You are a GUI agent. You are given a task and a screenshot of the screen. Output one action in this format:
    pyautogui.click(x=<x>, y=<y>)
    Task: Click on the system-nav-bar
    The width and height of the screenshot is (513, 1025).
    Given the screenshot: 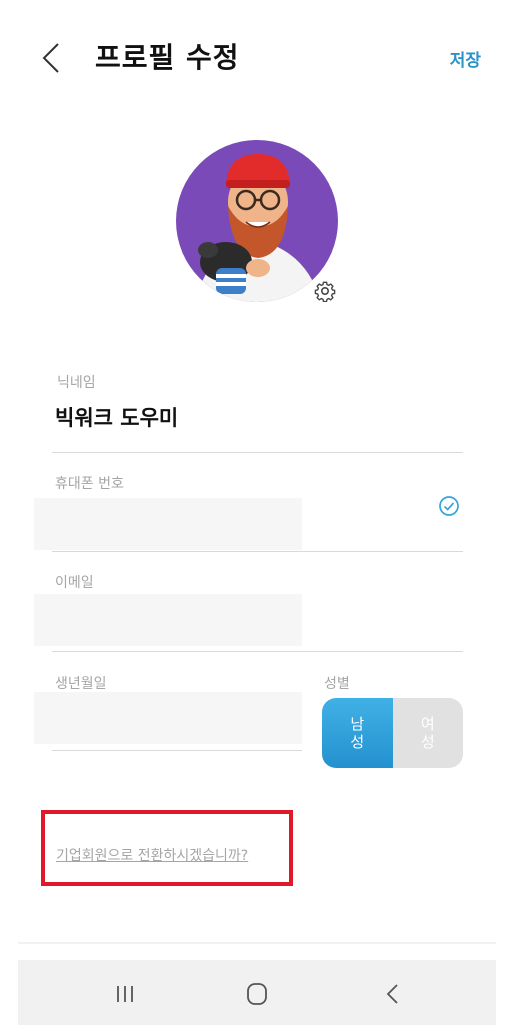 What is the action you would take?
    pyautogui.click(x=257, y=992)
    